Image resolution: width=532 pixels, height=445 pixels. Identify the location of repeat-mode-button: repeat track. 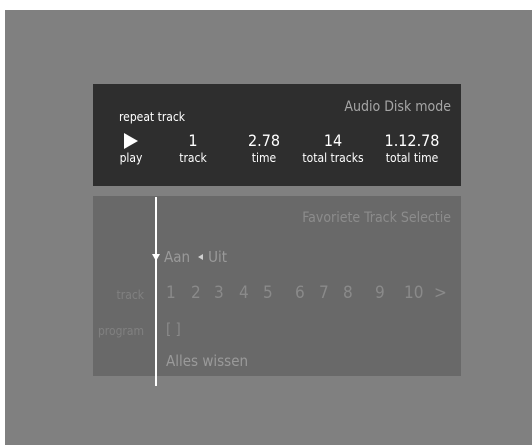
(152, 117).